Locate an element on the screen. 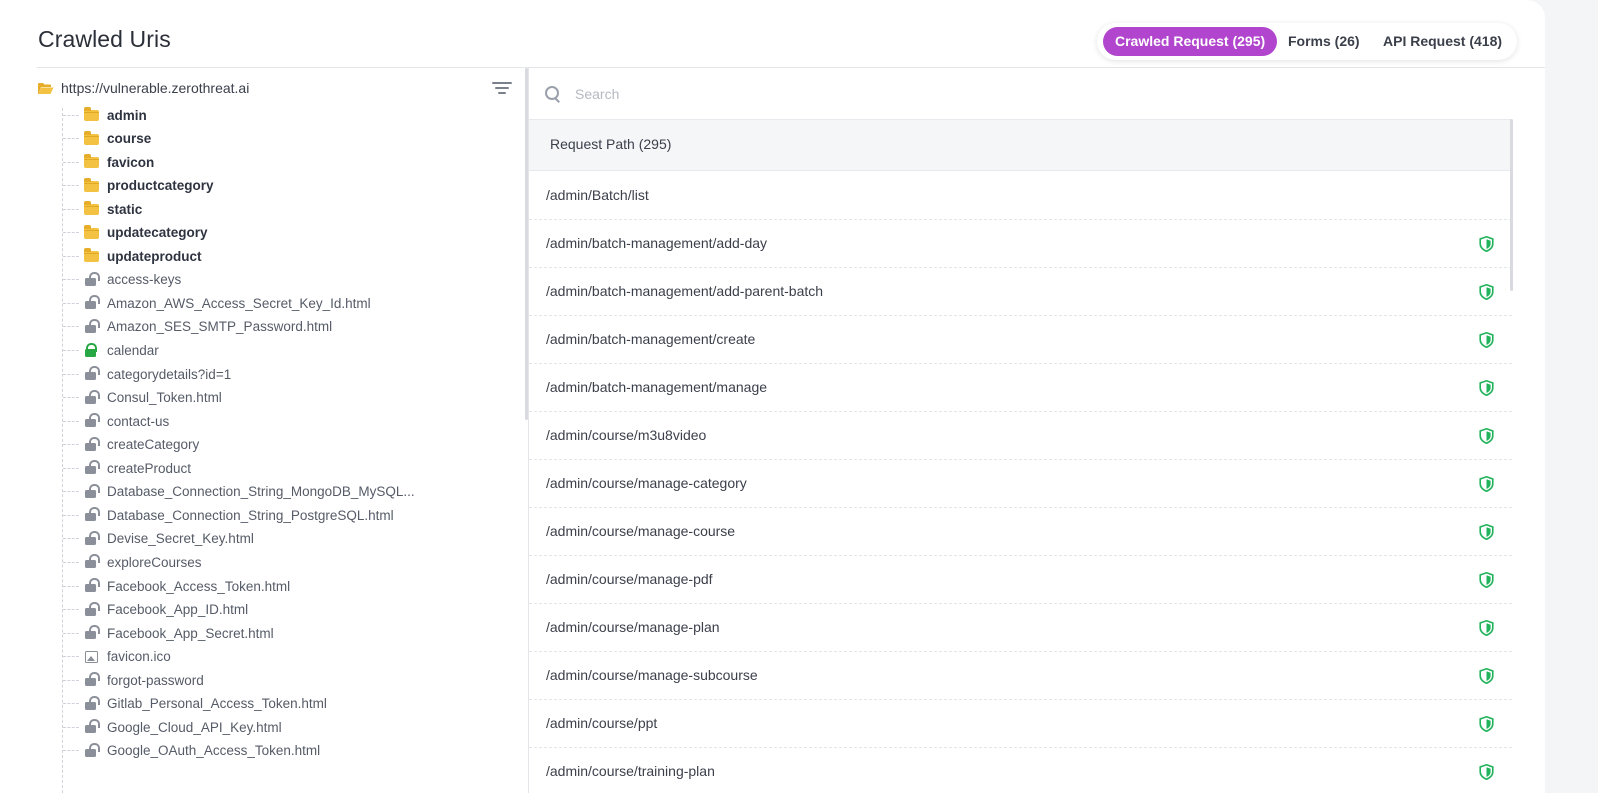 The height and width of the screenshot is (793, 1598). tree-file: Facebook_App_Secret.html is located at coordinates (168, 633).